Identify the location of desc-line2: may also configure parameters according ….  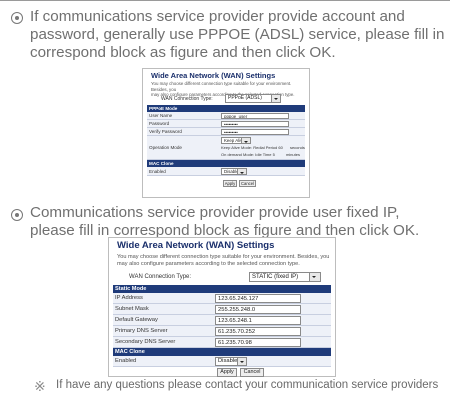
(208, 264).